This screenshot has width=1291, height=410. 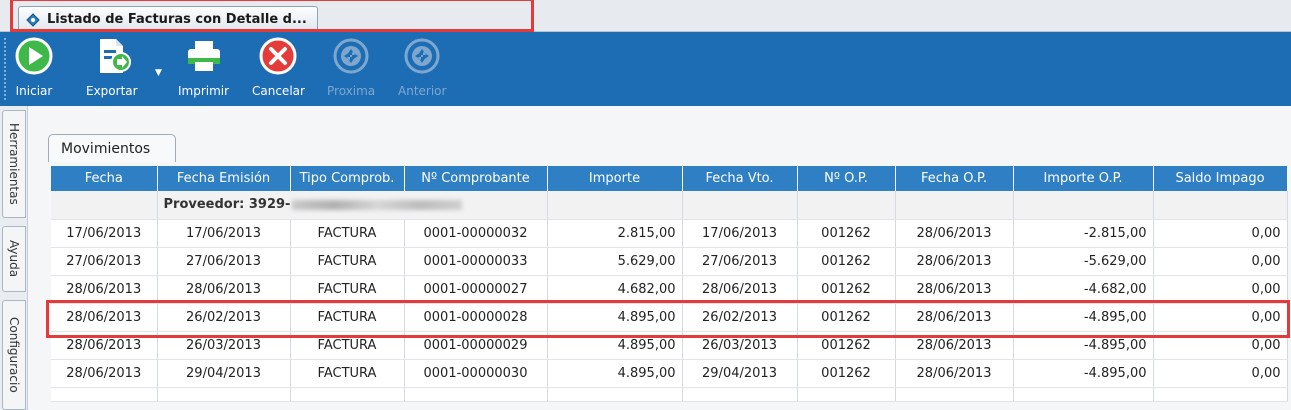 I want to click on print-button: Imprimir, so click(x=203, y=69).